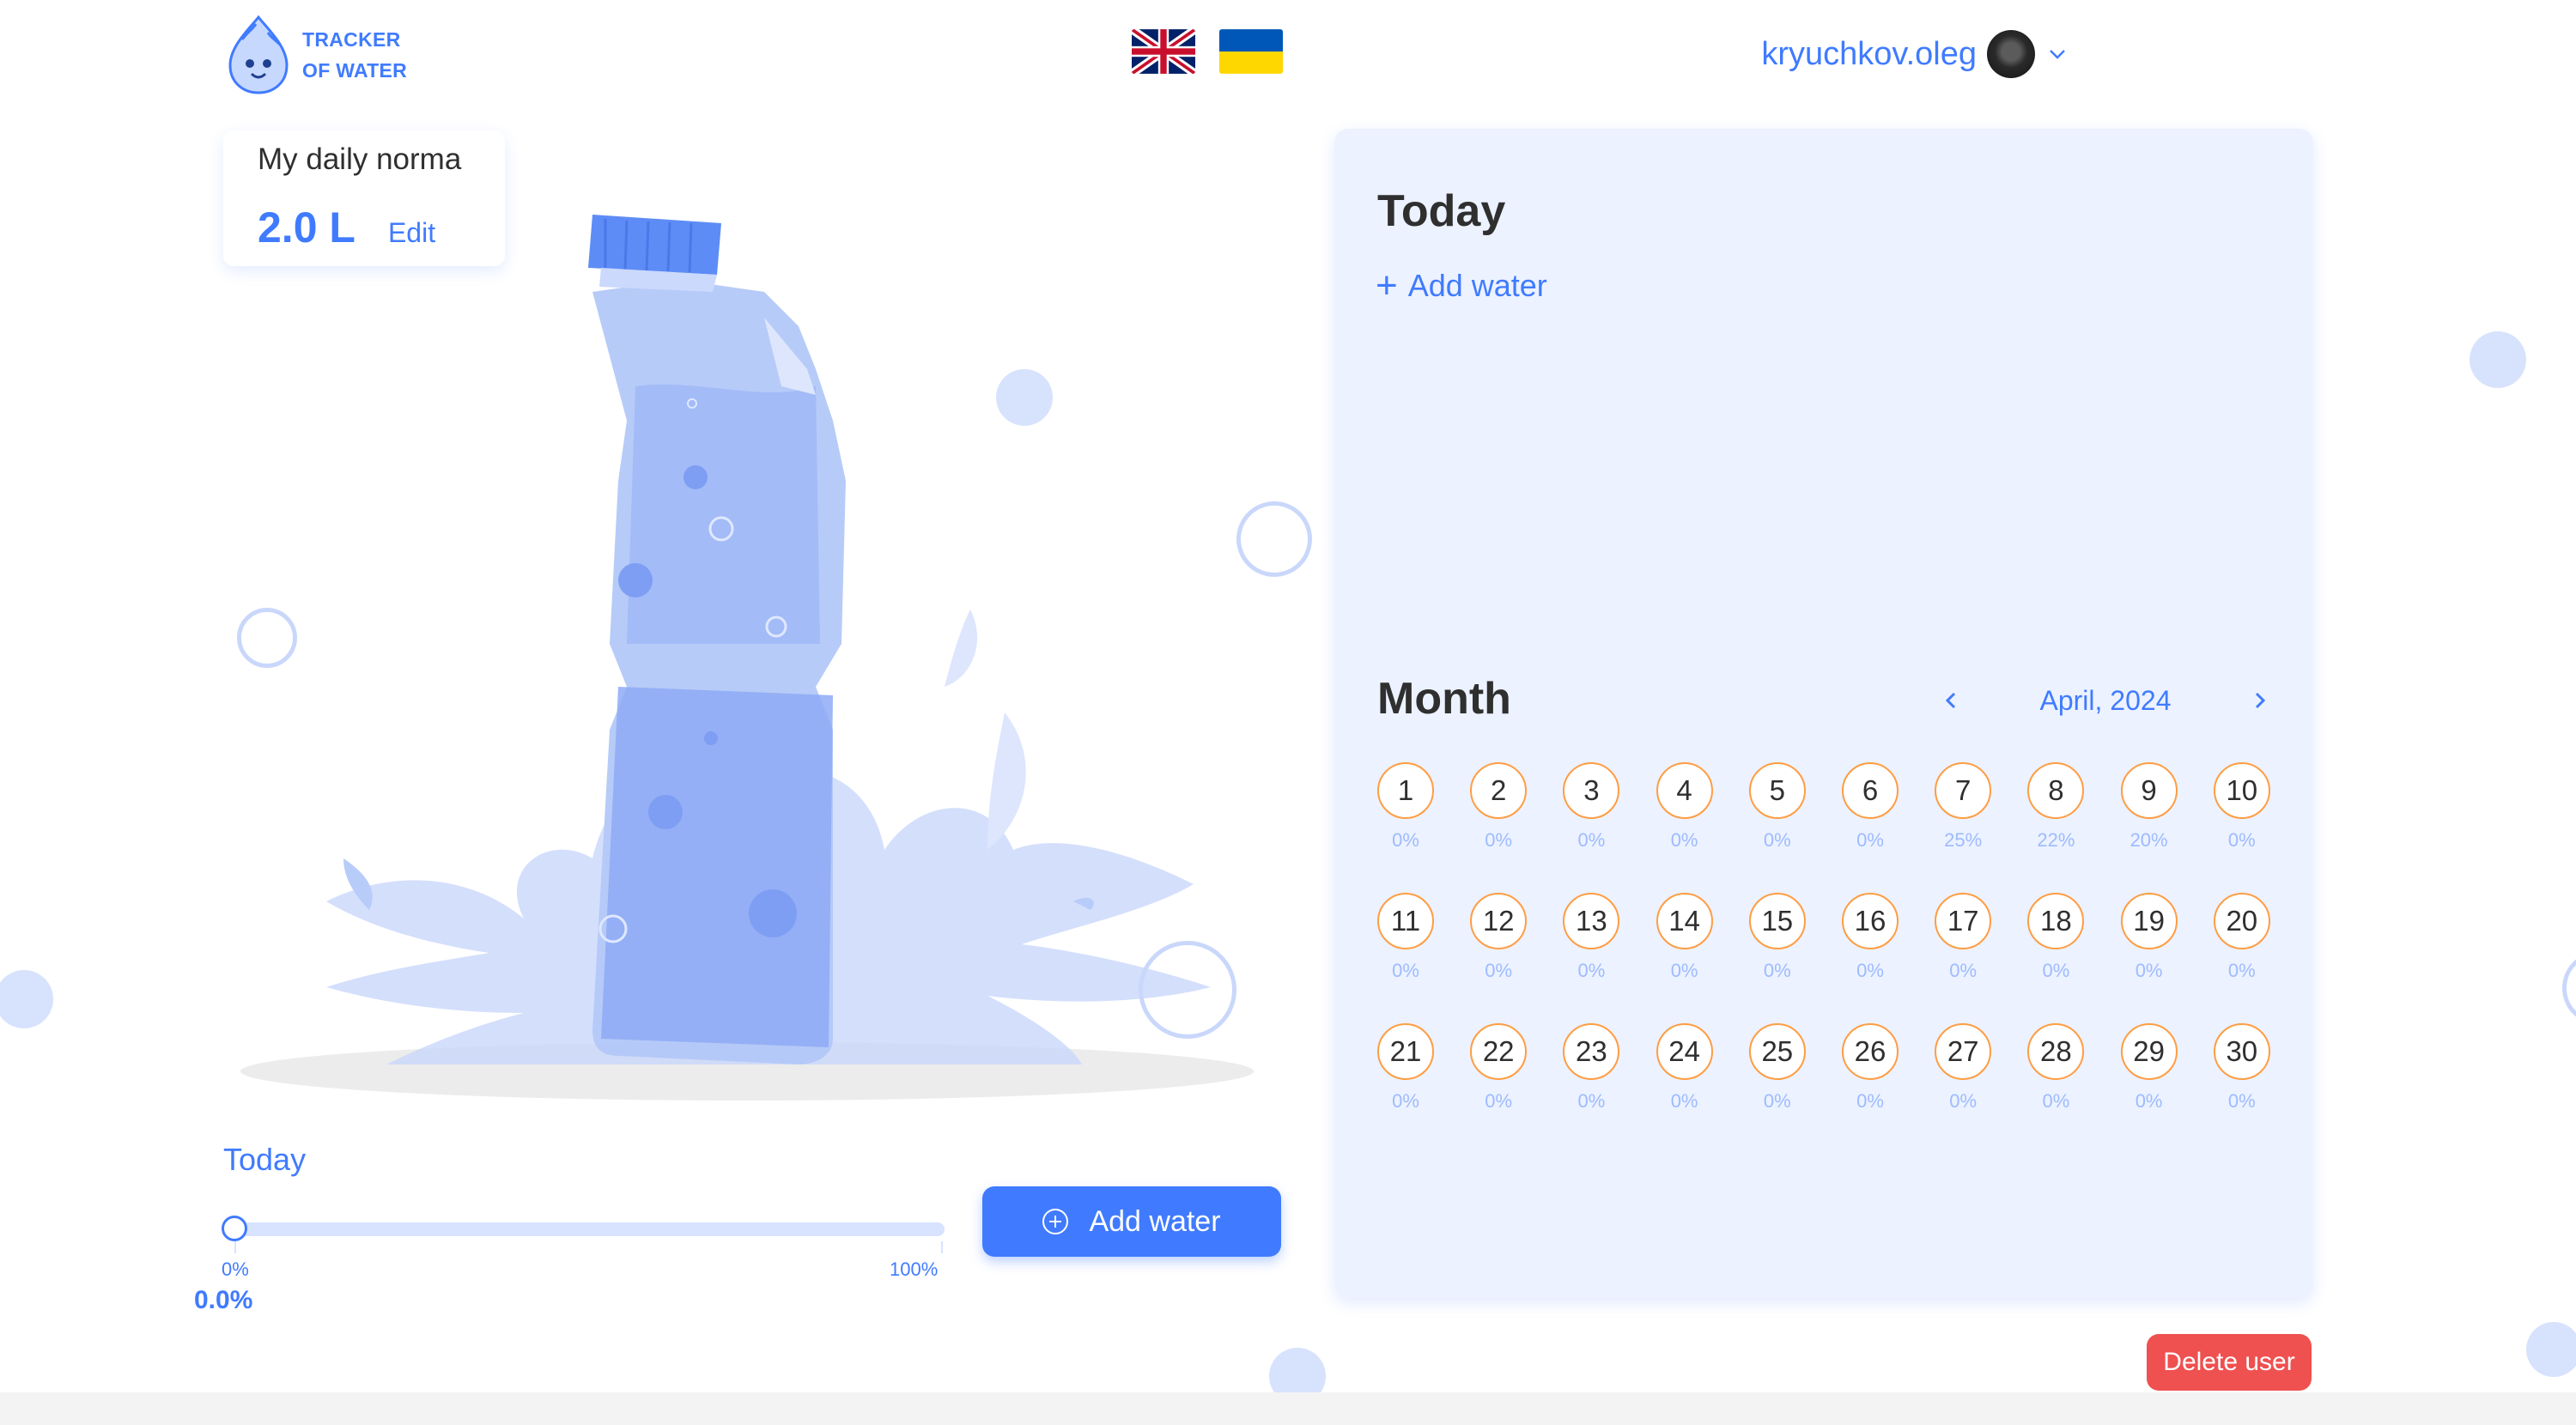 The height and width of the screenshot is (1425, 2576). Describe the element at coordinates (1441, 211) in the screenshot. I see `today-section-title: Today` at that location.